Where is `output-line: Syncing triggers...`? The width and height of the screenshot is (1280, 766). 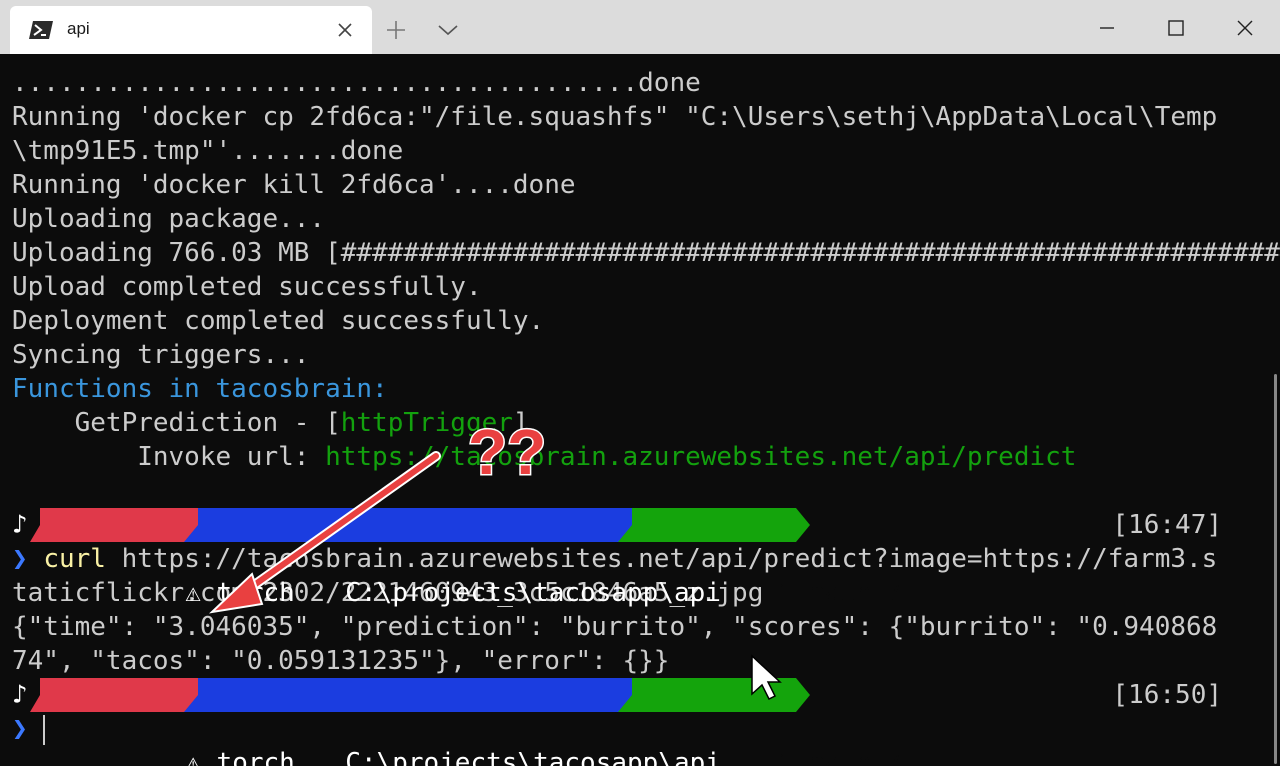 output-line: Syncing triggers... is located at coordinates (161, 355).